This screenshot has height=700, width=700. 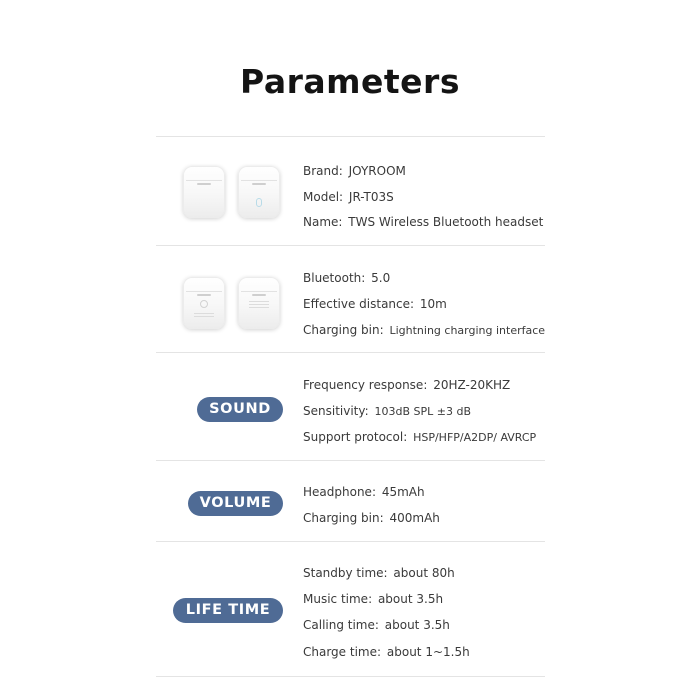 I want to click on spec-row-frequency-response: Frequency response: 20HZ-20KHZ, so click(x=407, y=385).